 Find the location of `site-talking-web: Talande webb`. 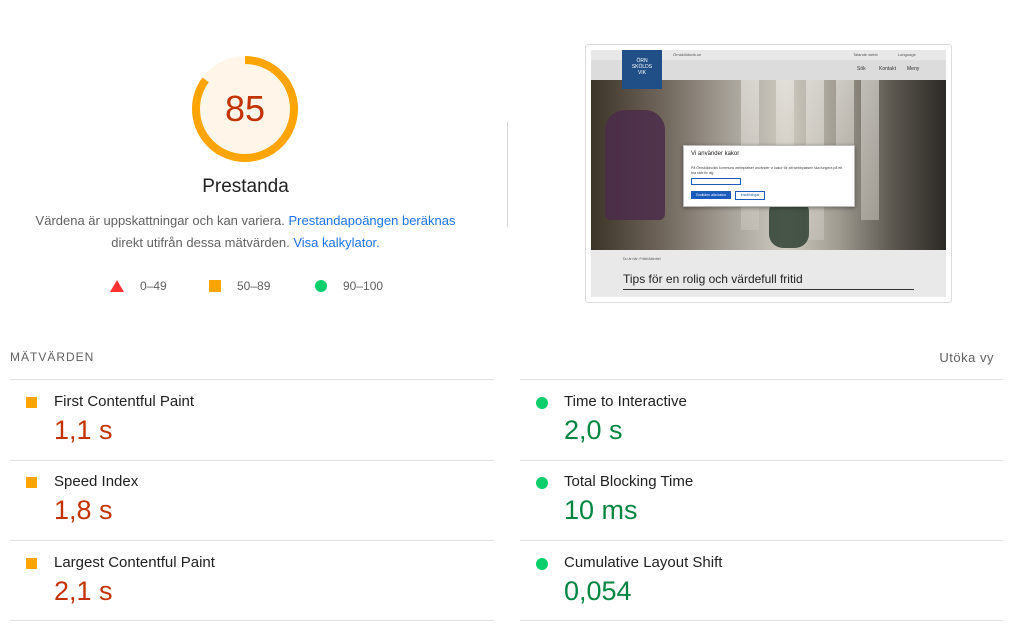

site-talking-web: Talande webb is located at coordinates (865, 54).